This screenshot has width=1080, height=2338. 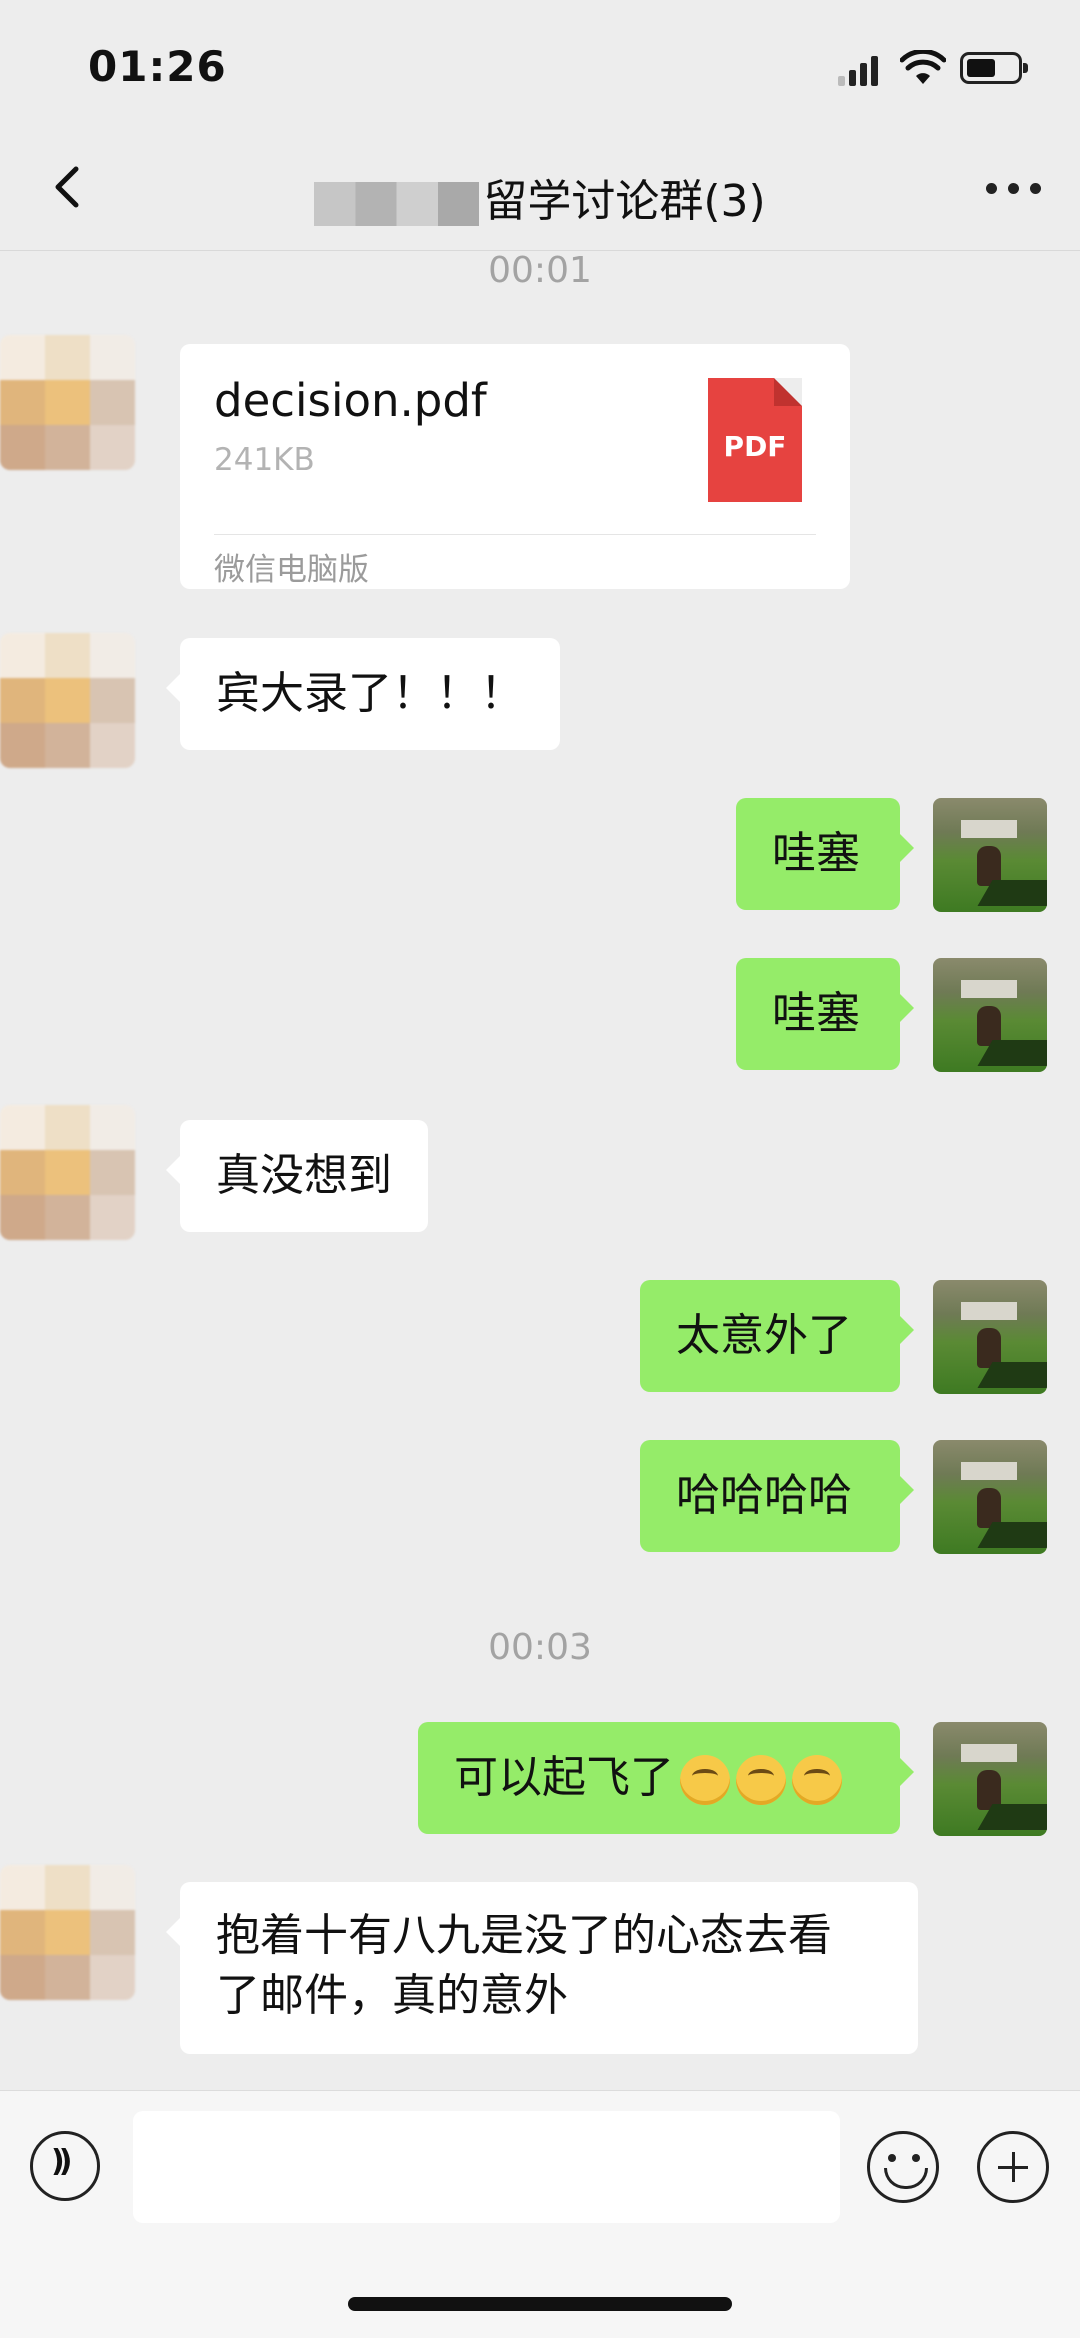 I want to click on battery-icon, so click(x=994, y=68).